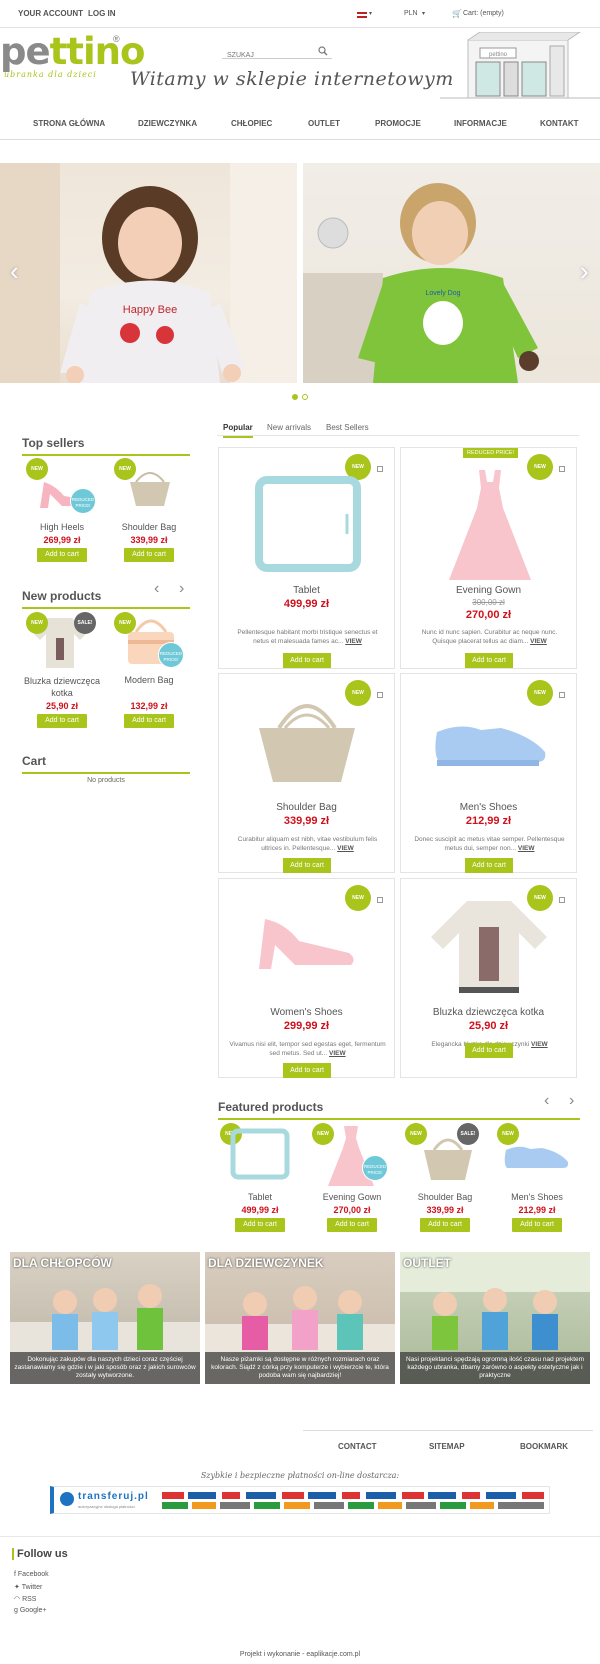 The width and height of the screenshot is (600, 1664). Describe the element at coordinates (544, 1446) in the screenshot. I see `footer-link-bookmark: BOOKMARK` at that location.